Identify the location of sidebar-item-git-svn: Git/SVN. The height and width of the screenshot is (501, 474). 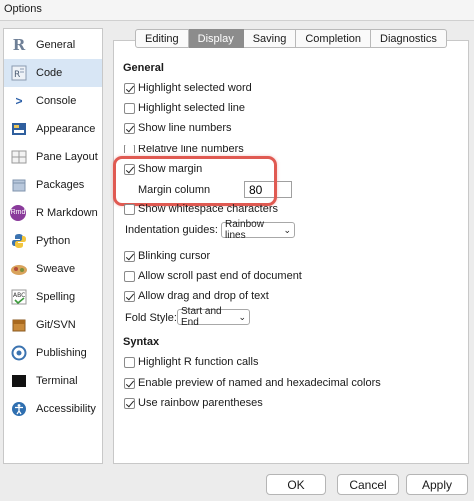
(53, 325).